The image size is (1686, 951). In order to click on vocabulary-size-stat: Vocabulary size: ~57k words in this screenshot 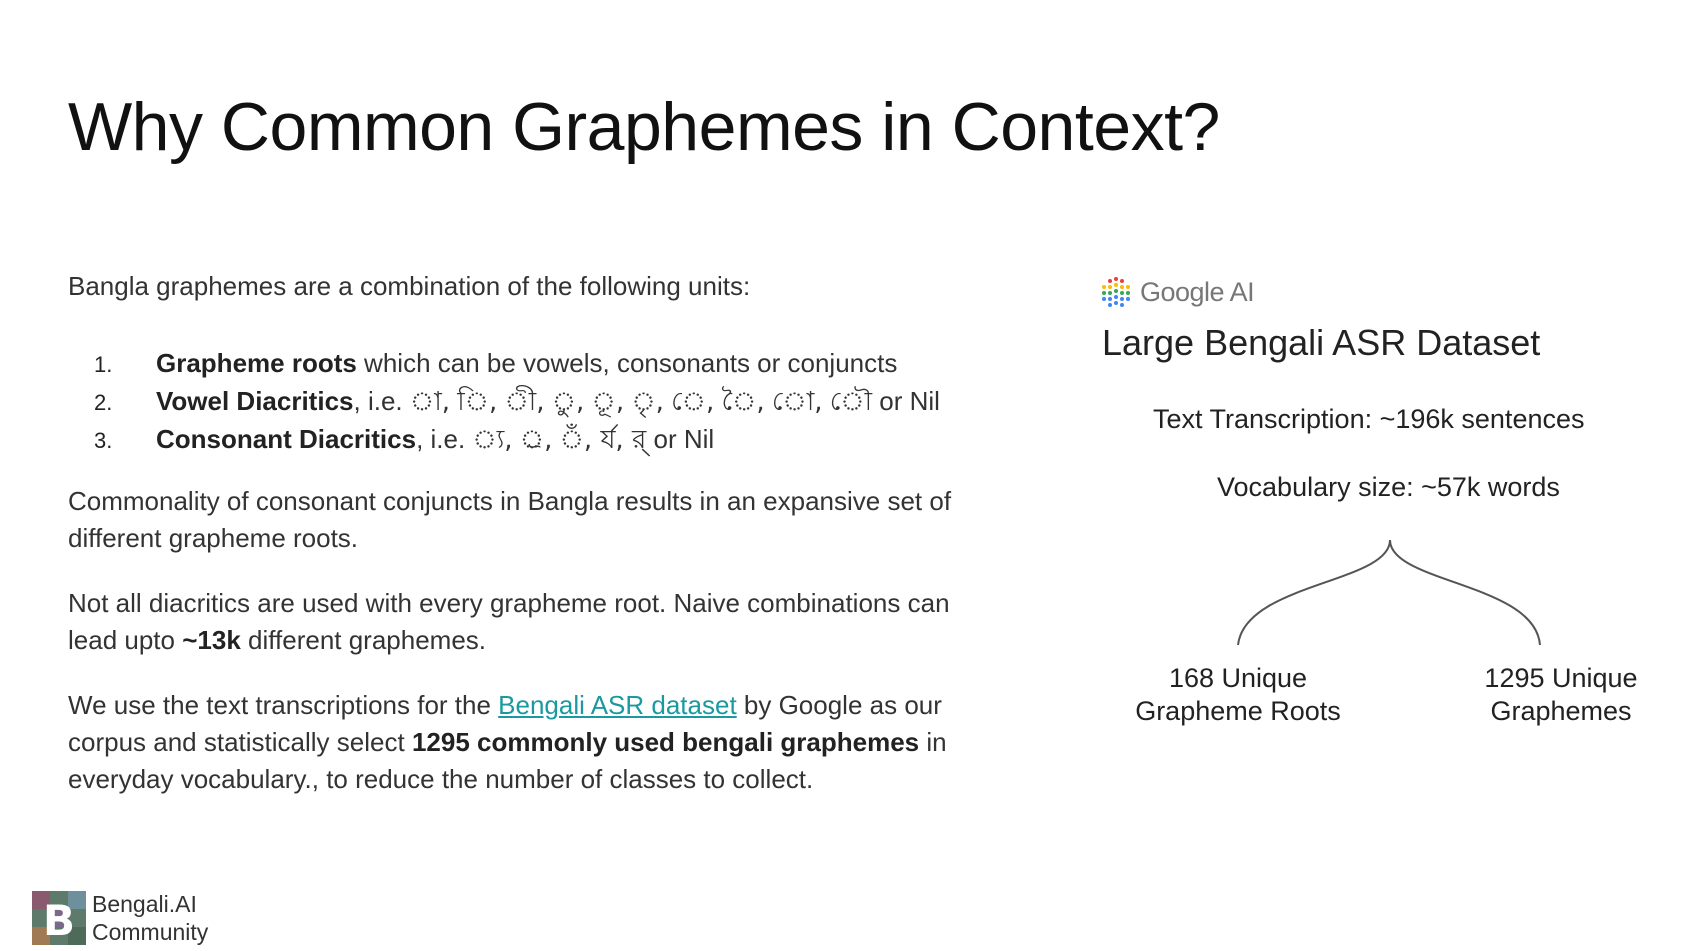, I will do `click(1388, 487)`.